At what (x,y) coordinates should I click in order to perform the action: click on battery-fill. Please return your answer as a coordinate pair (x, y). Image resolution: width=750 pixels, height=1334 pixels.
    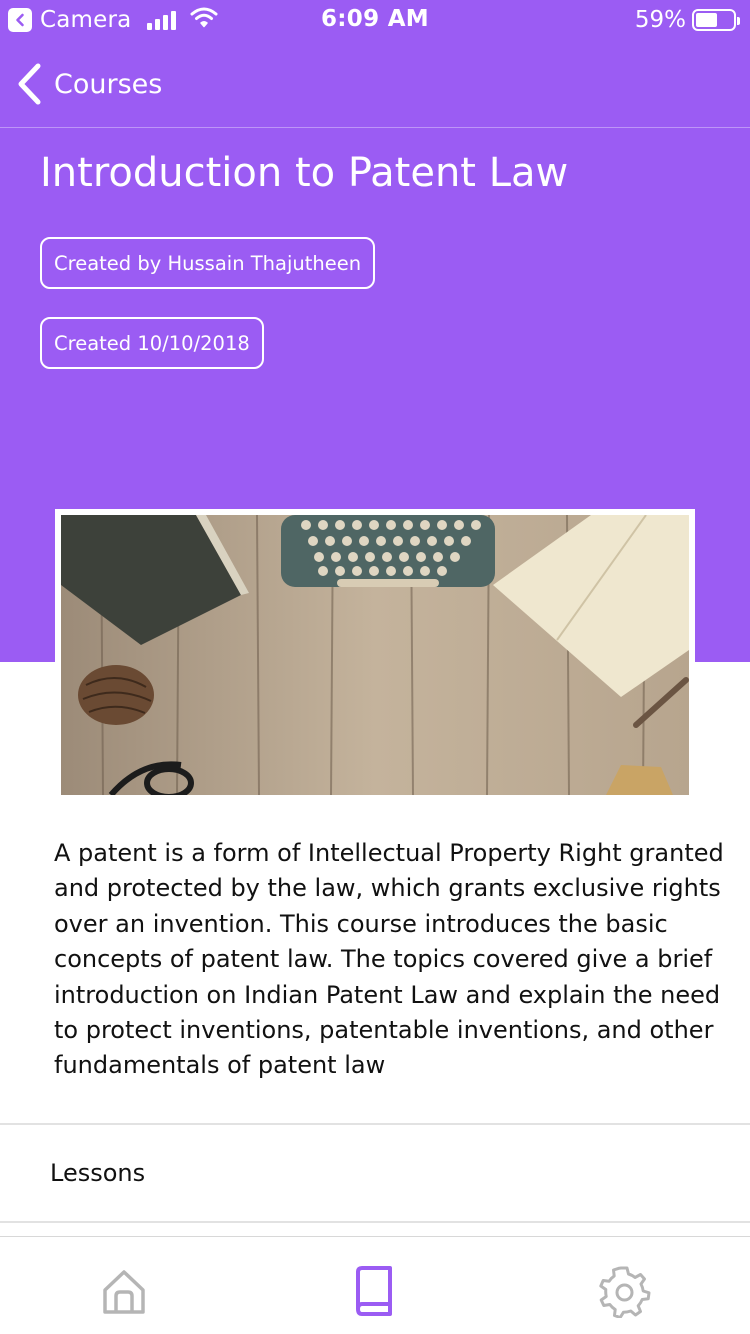
    Looking at the image, I should click on (707, 20).